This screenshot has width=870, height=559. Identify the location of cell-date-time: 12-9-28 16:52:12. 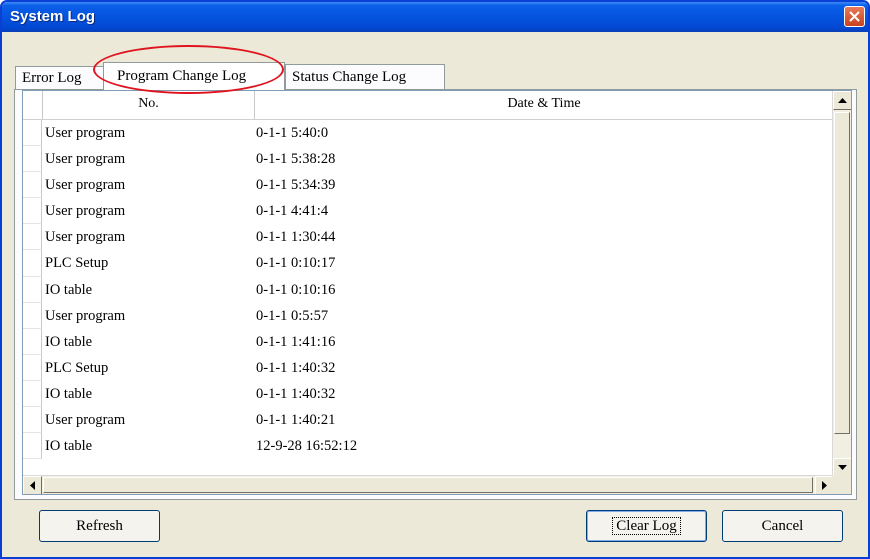
(307, 446).